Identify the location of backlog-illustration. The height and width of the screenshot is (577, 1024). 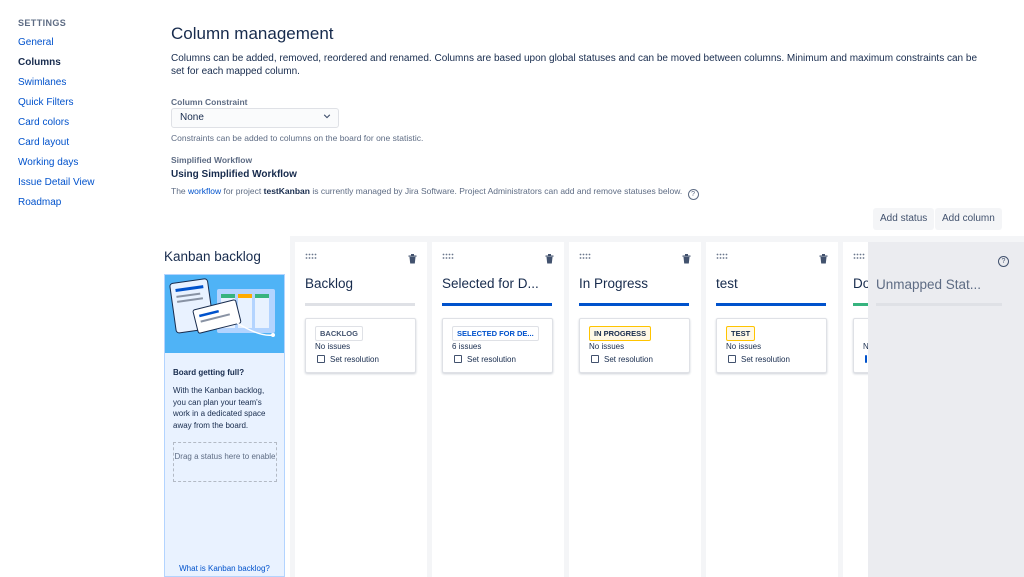
(224, 314).